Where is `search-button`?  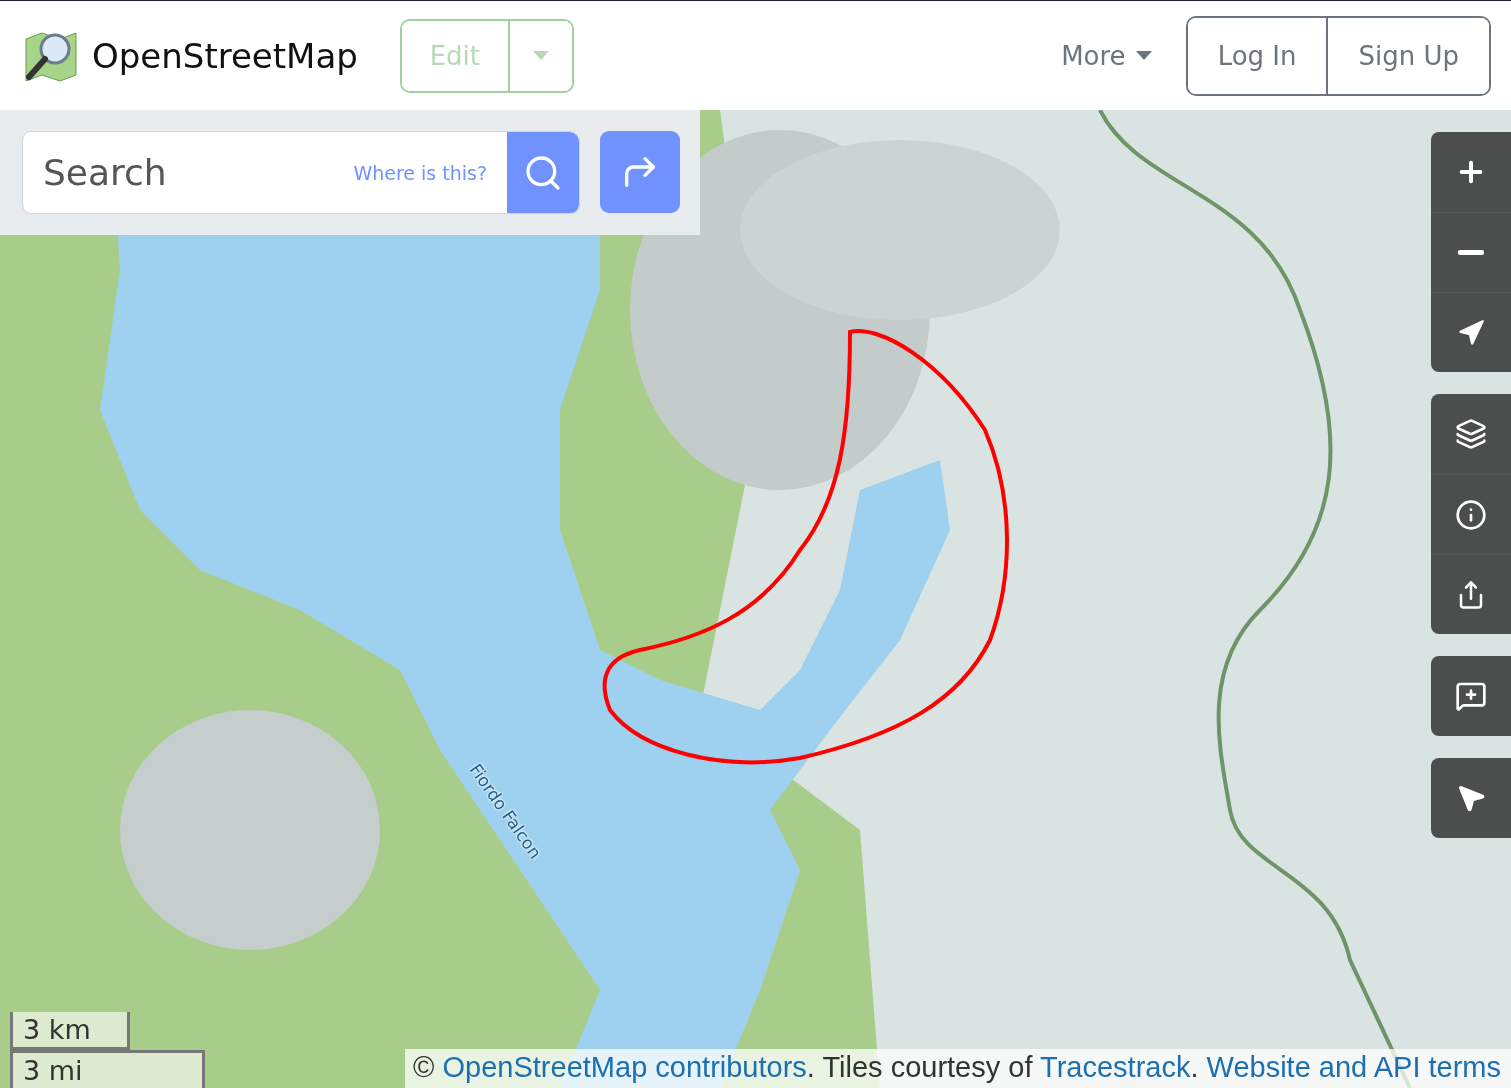
search-button is located at coordinates (543, 172).